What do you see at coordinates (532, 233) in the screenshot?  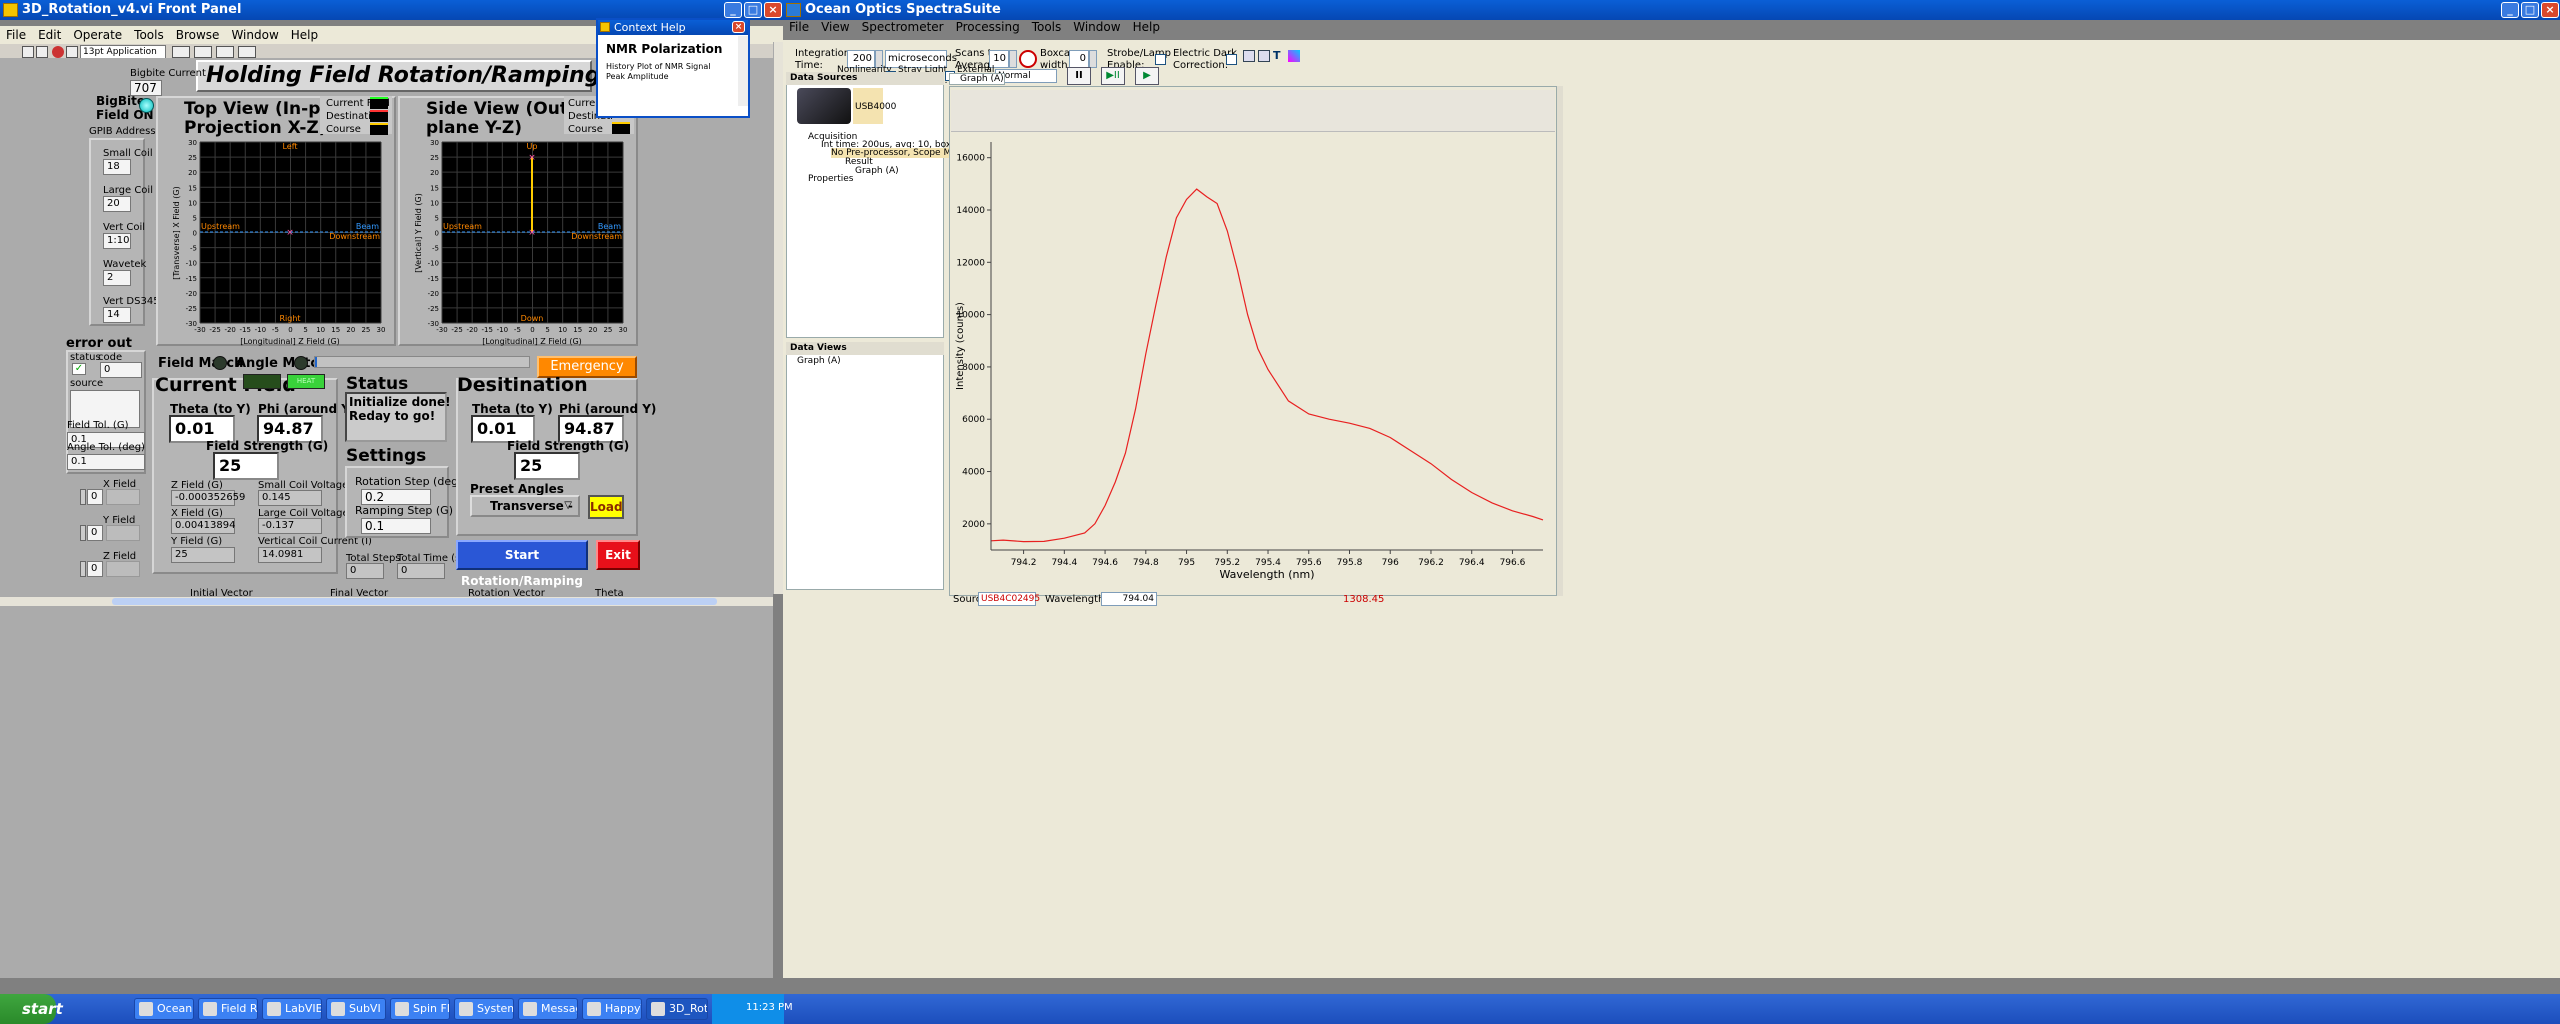 I see `side-origin-marker: ×` at bounding box center [532, 233].